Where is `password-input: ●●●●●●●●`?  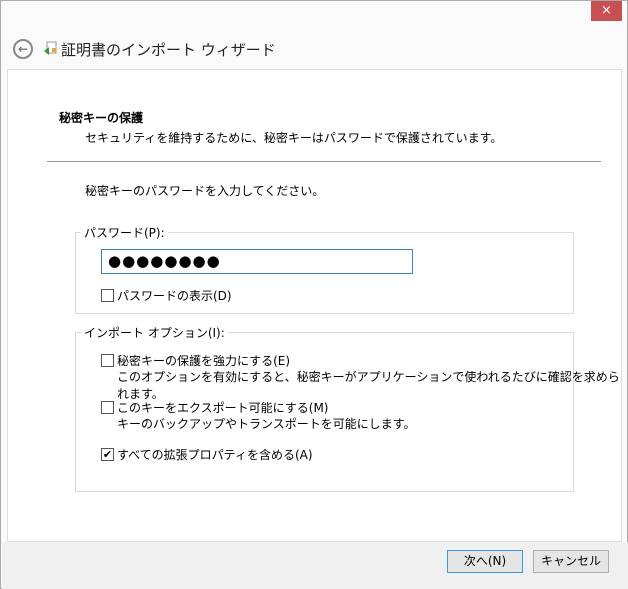
password-input: ●●●●●●●● is located at coordinates (257, 261).